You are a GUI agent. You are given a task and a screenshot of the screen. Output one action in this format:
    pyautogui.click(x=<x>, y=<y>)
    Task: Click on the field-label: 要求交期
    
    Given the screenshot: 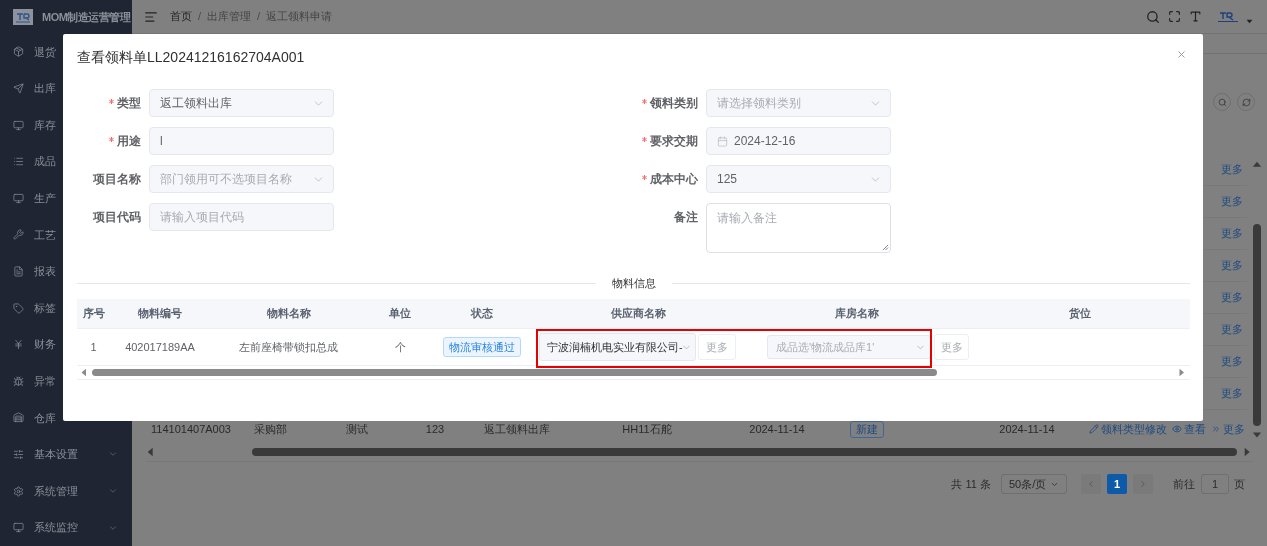 What is the action you would take?
    pyautogui.click(x=674, y=141)
    